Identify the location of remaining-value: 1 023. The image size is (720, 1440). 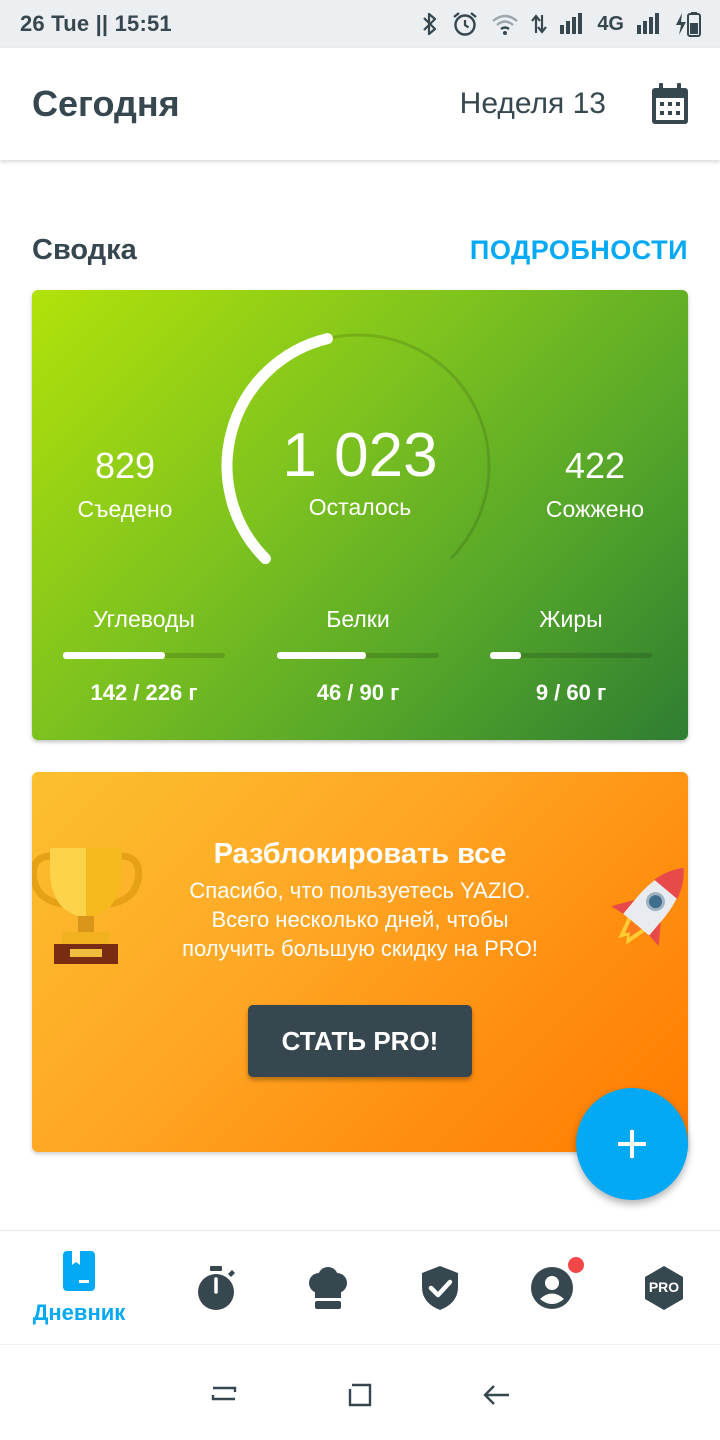
(360, 455).